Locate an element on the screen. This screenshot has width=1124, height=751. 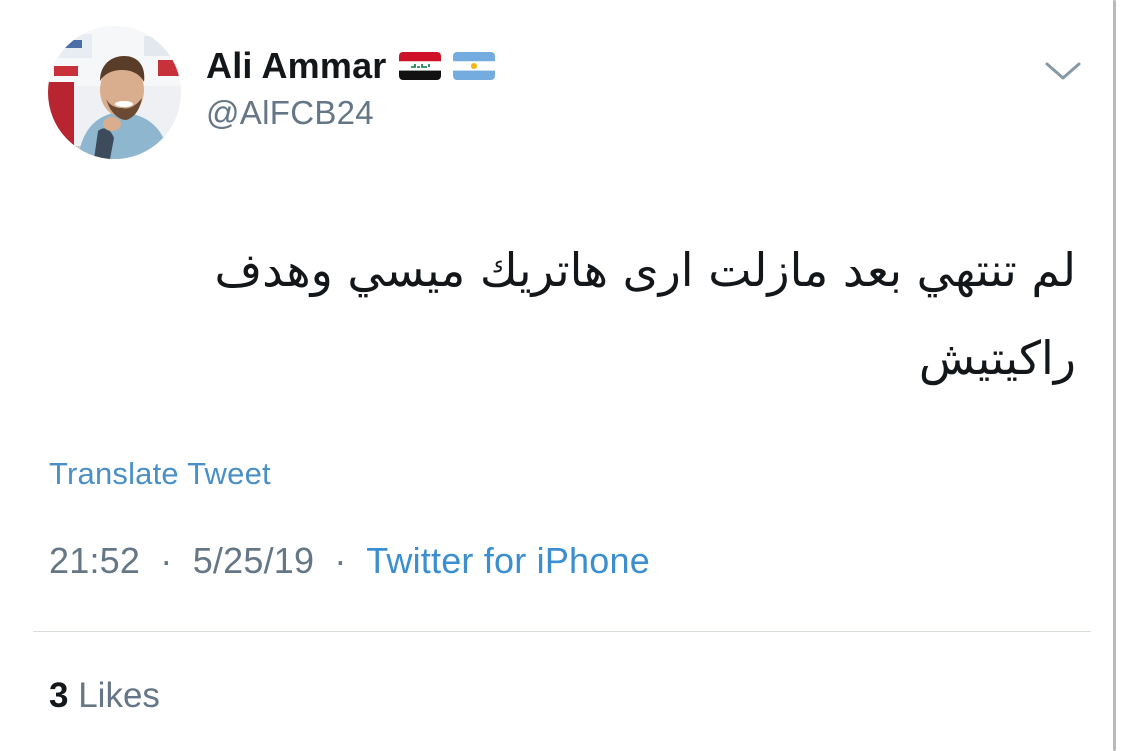
likes-count: 3 is located at coordinates (59, 695).